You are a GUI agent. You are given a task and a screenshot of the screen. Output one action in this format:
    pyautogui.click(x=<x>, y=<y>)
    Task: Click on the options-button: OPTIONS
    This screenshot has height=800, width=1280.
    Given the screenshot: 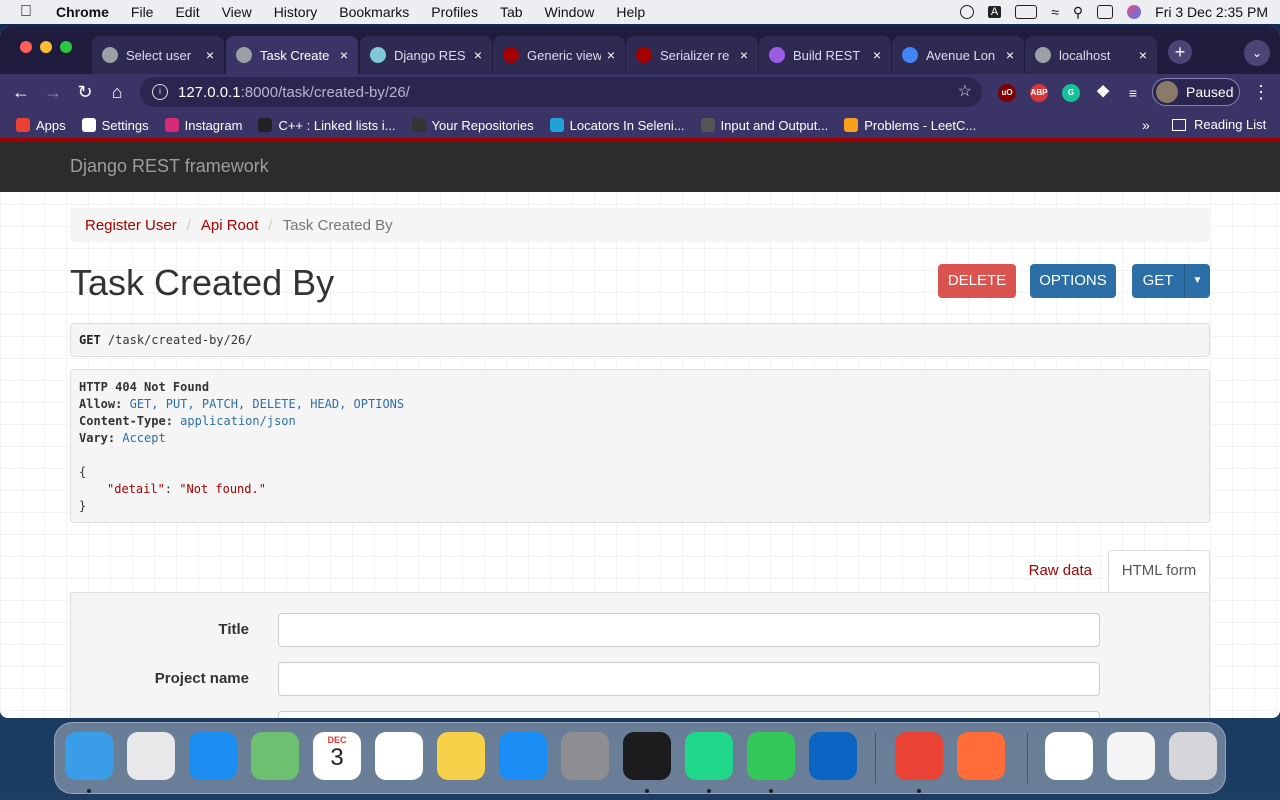 What is the action you would take?
    pyautogui.click(x=1073, y=281)
    